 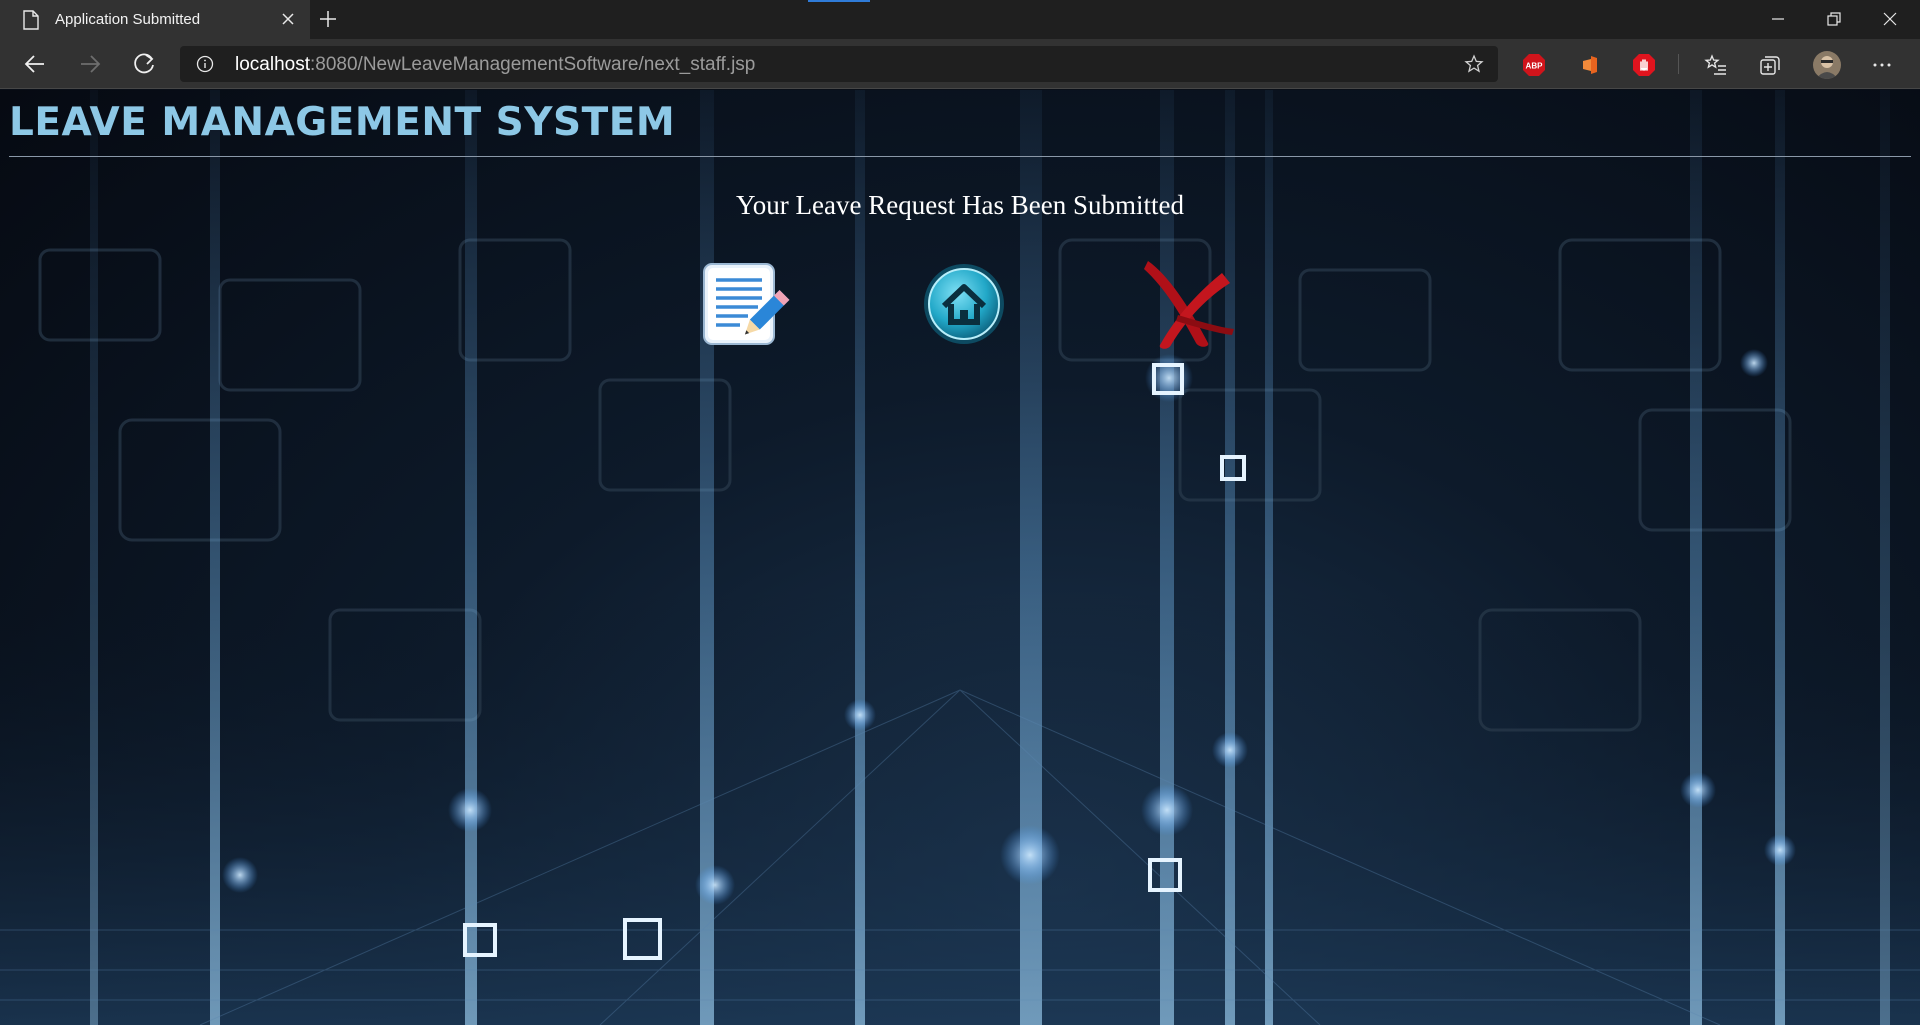 What do you see at coordinates (1590, 65) in the screenshot?
I see `office-extension-icon` at bounding box center [1590, 65].